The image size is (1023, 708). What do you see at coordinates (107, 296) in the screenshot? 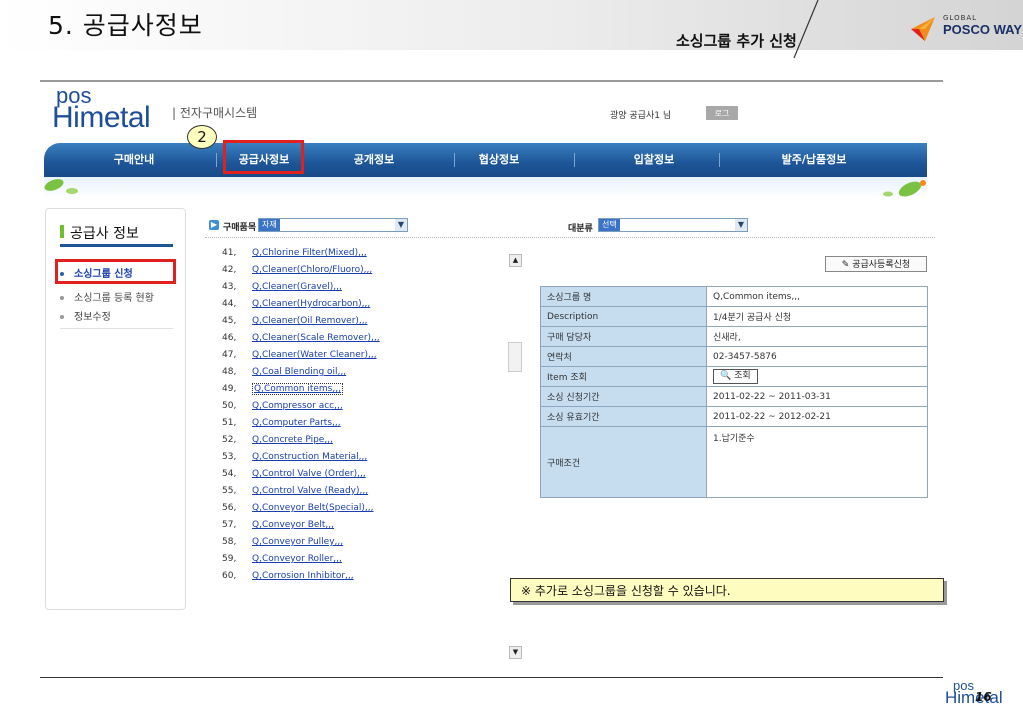
I see `sidebar-item-sourcing-status: 소싱그룹 등록 현황` at bounding box center [107, 296].